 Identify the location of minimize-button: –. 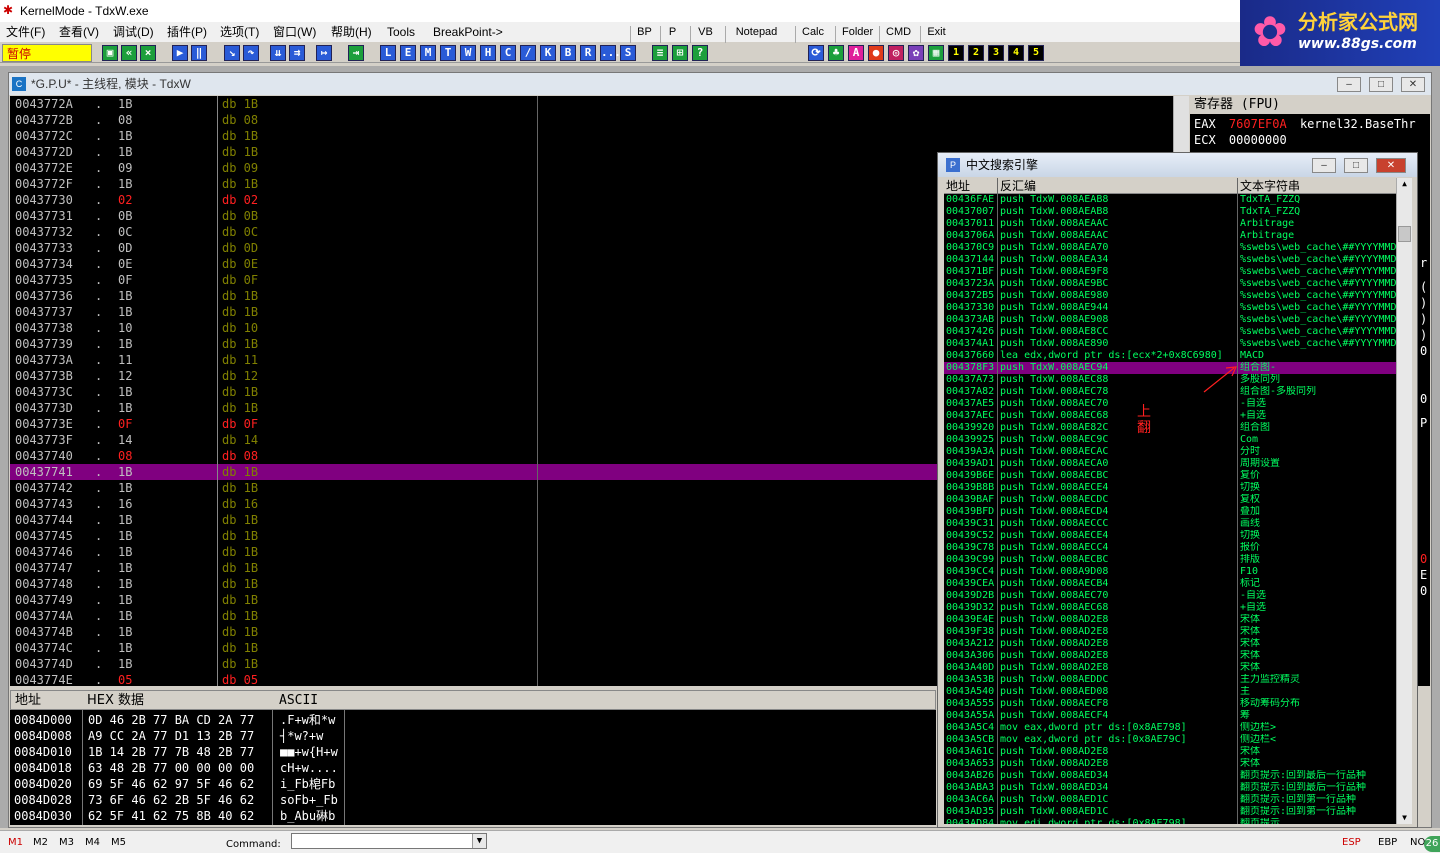
(1349, 84).